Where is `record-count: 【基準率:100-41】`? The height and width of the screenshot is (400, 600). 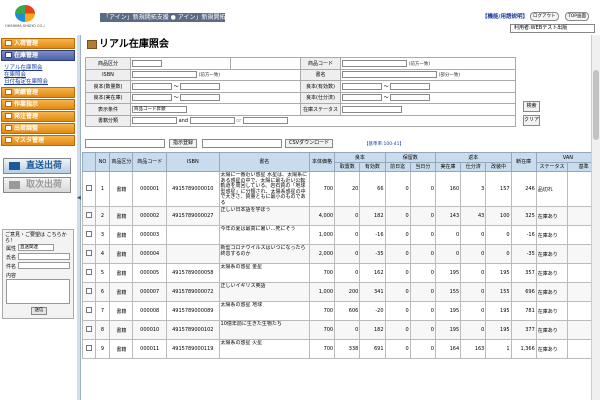
record-count: 【基準率:100-41】 is located at coordinates (384, 144).